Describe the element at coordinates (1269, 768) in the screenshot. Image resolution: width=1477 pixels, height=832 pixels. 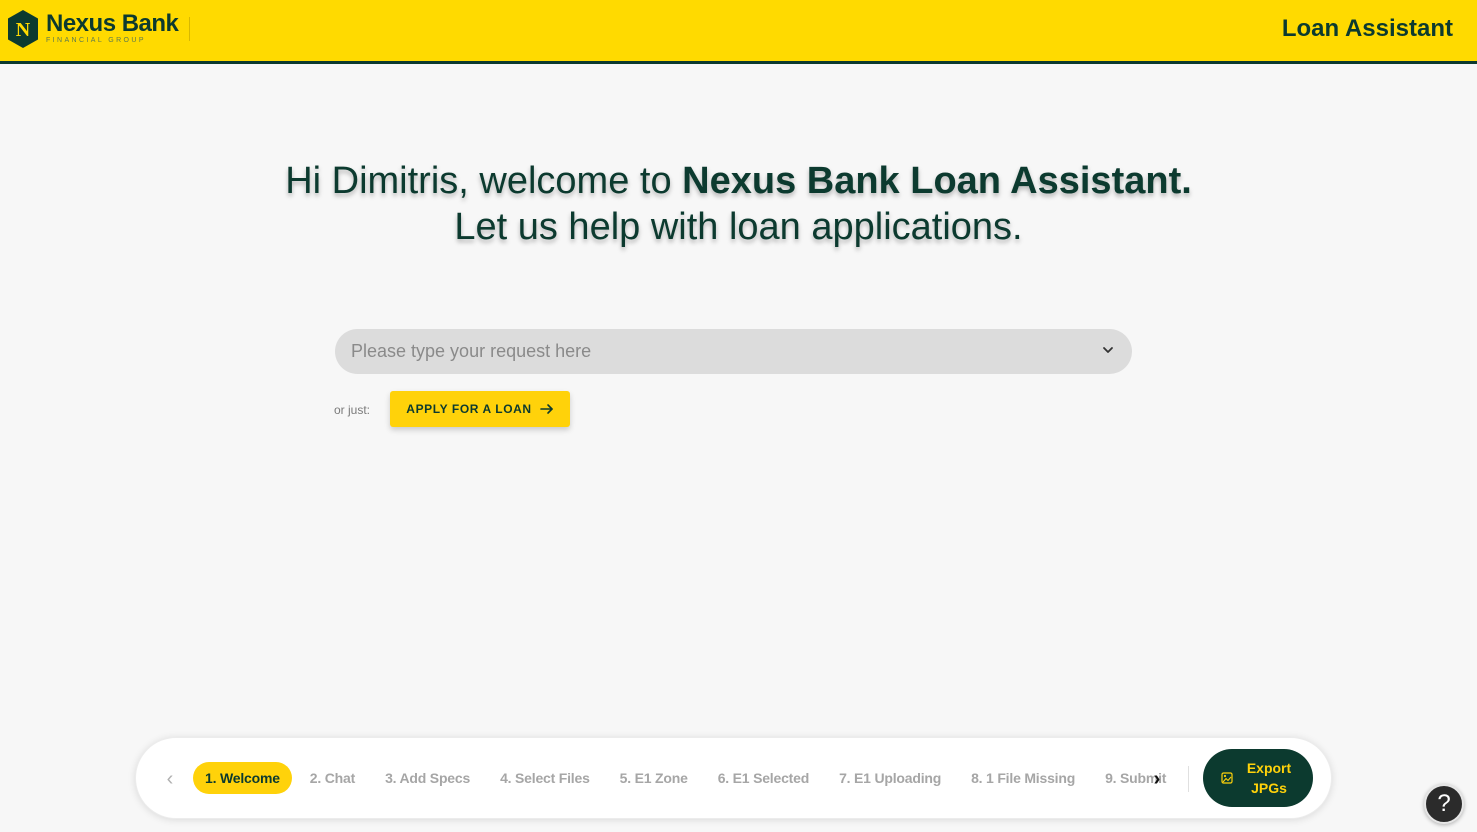
I see `export-label-line-1: Export` at that location.